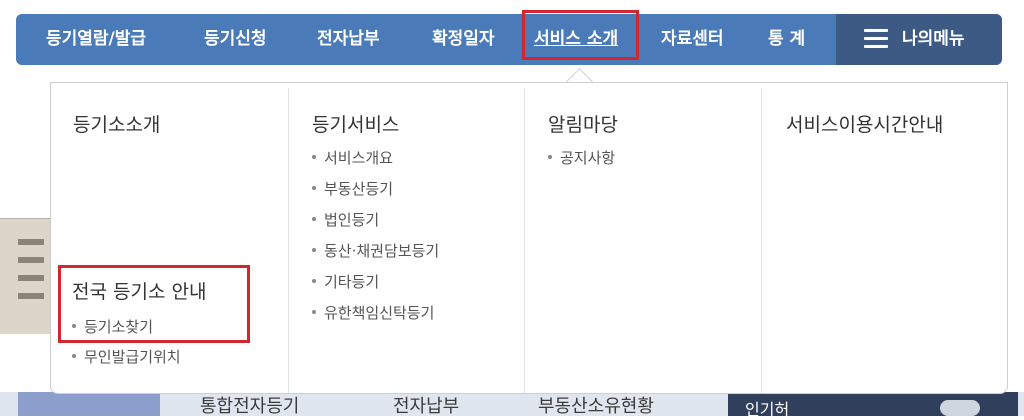  What do you see at coordinates (581, 157) in the screenshot?
I see `menu-item-notices: 공지사항` at bounding box center [581, 157].